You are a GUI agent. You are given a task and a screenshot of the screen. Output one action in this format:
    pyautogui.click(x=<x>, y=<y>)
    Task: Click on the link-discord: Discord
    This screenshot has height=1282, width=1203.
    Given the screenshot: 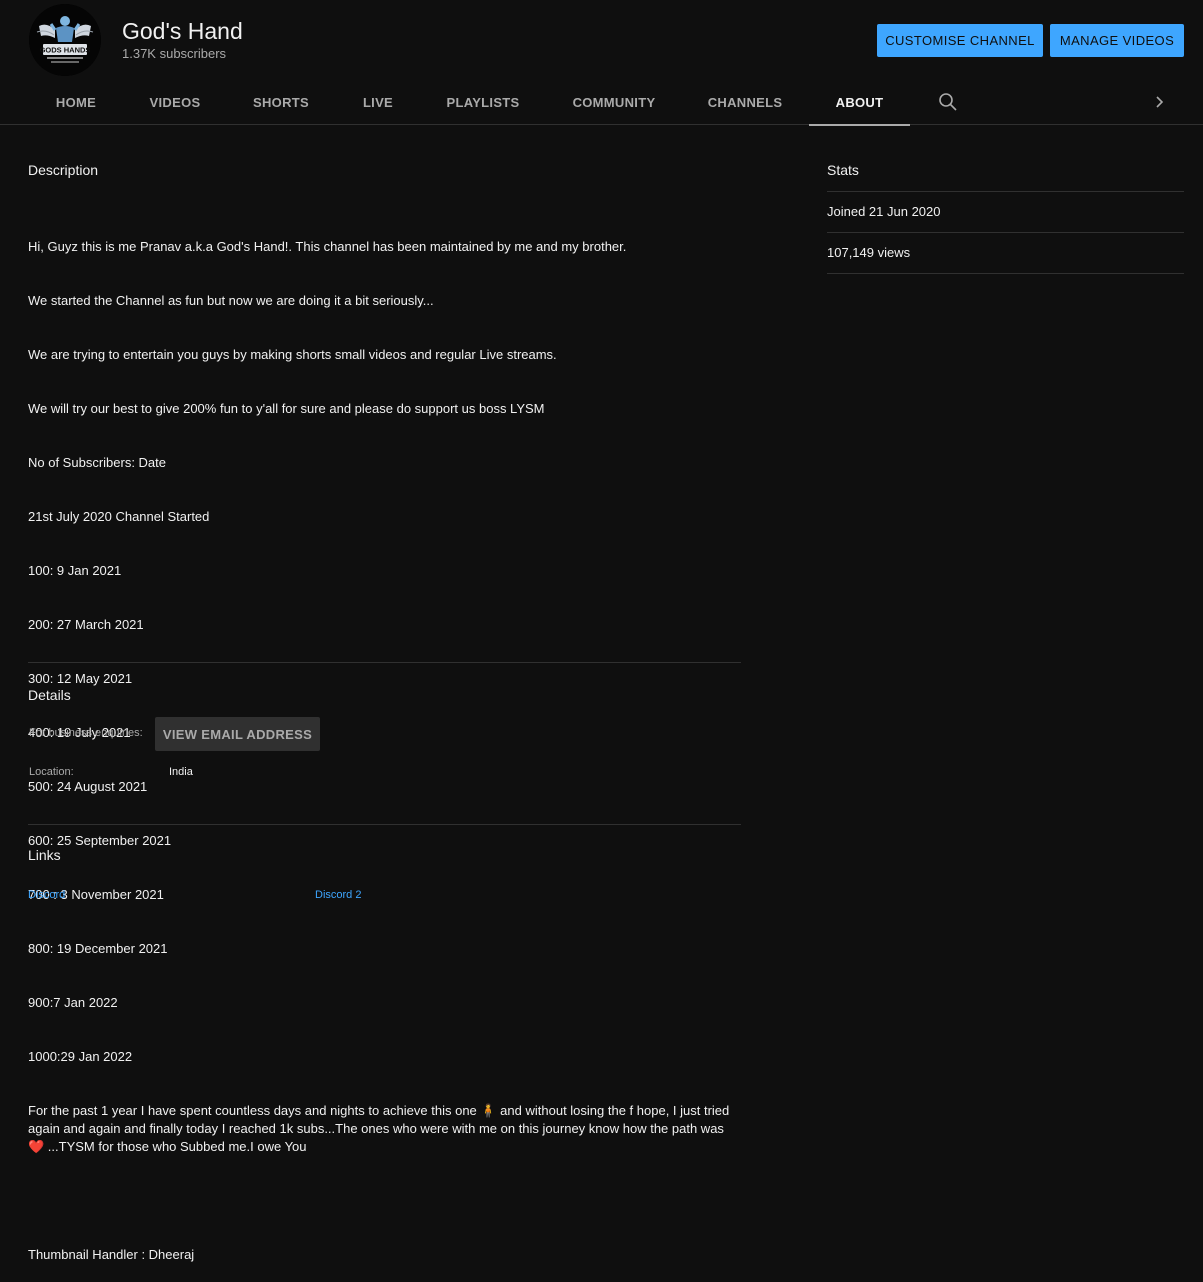 What is the action you would take?
    pyautogui.click(x=46, y=895)
    